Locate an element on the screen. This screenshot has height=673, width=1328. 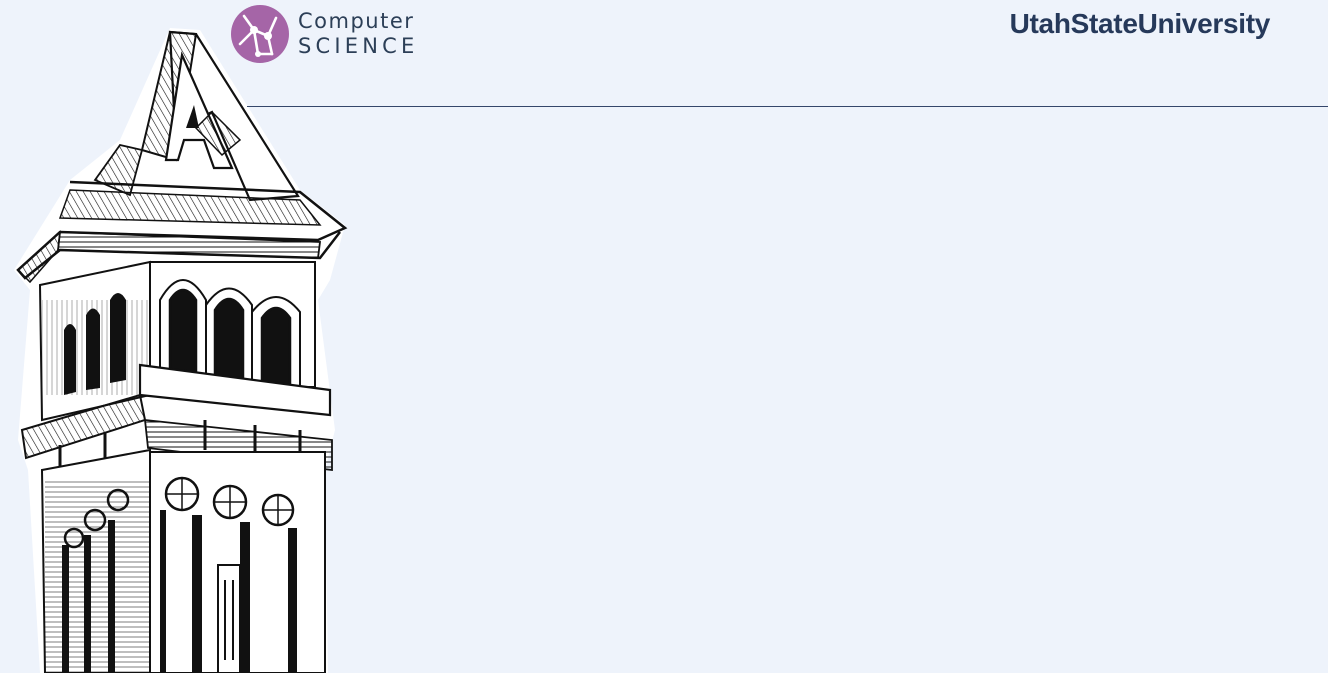
department-logo: Computer SCIENCE is located at coordinates (324, 34).